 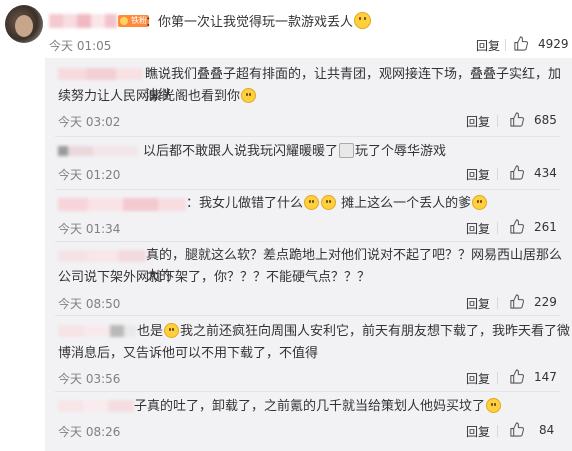 What do you see at coordinates (308, 163) in the screenshot?
I see `reply-item: 以后都不敢跟人说我玩闪耀暖暖了 玩了个辱华游戏 今天 01:20 回复 434` at bounding box center [308, 163].